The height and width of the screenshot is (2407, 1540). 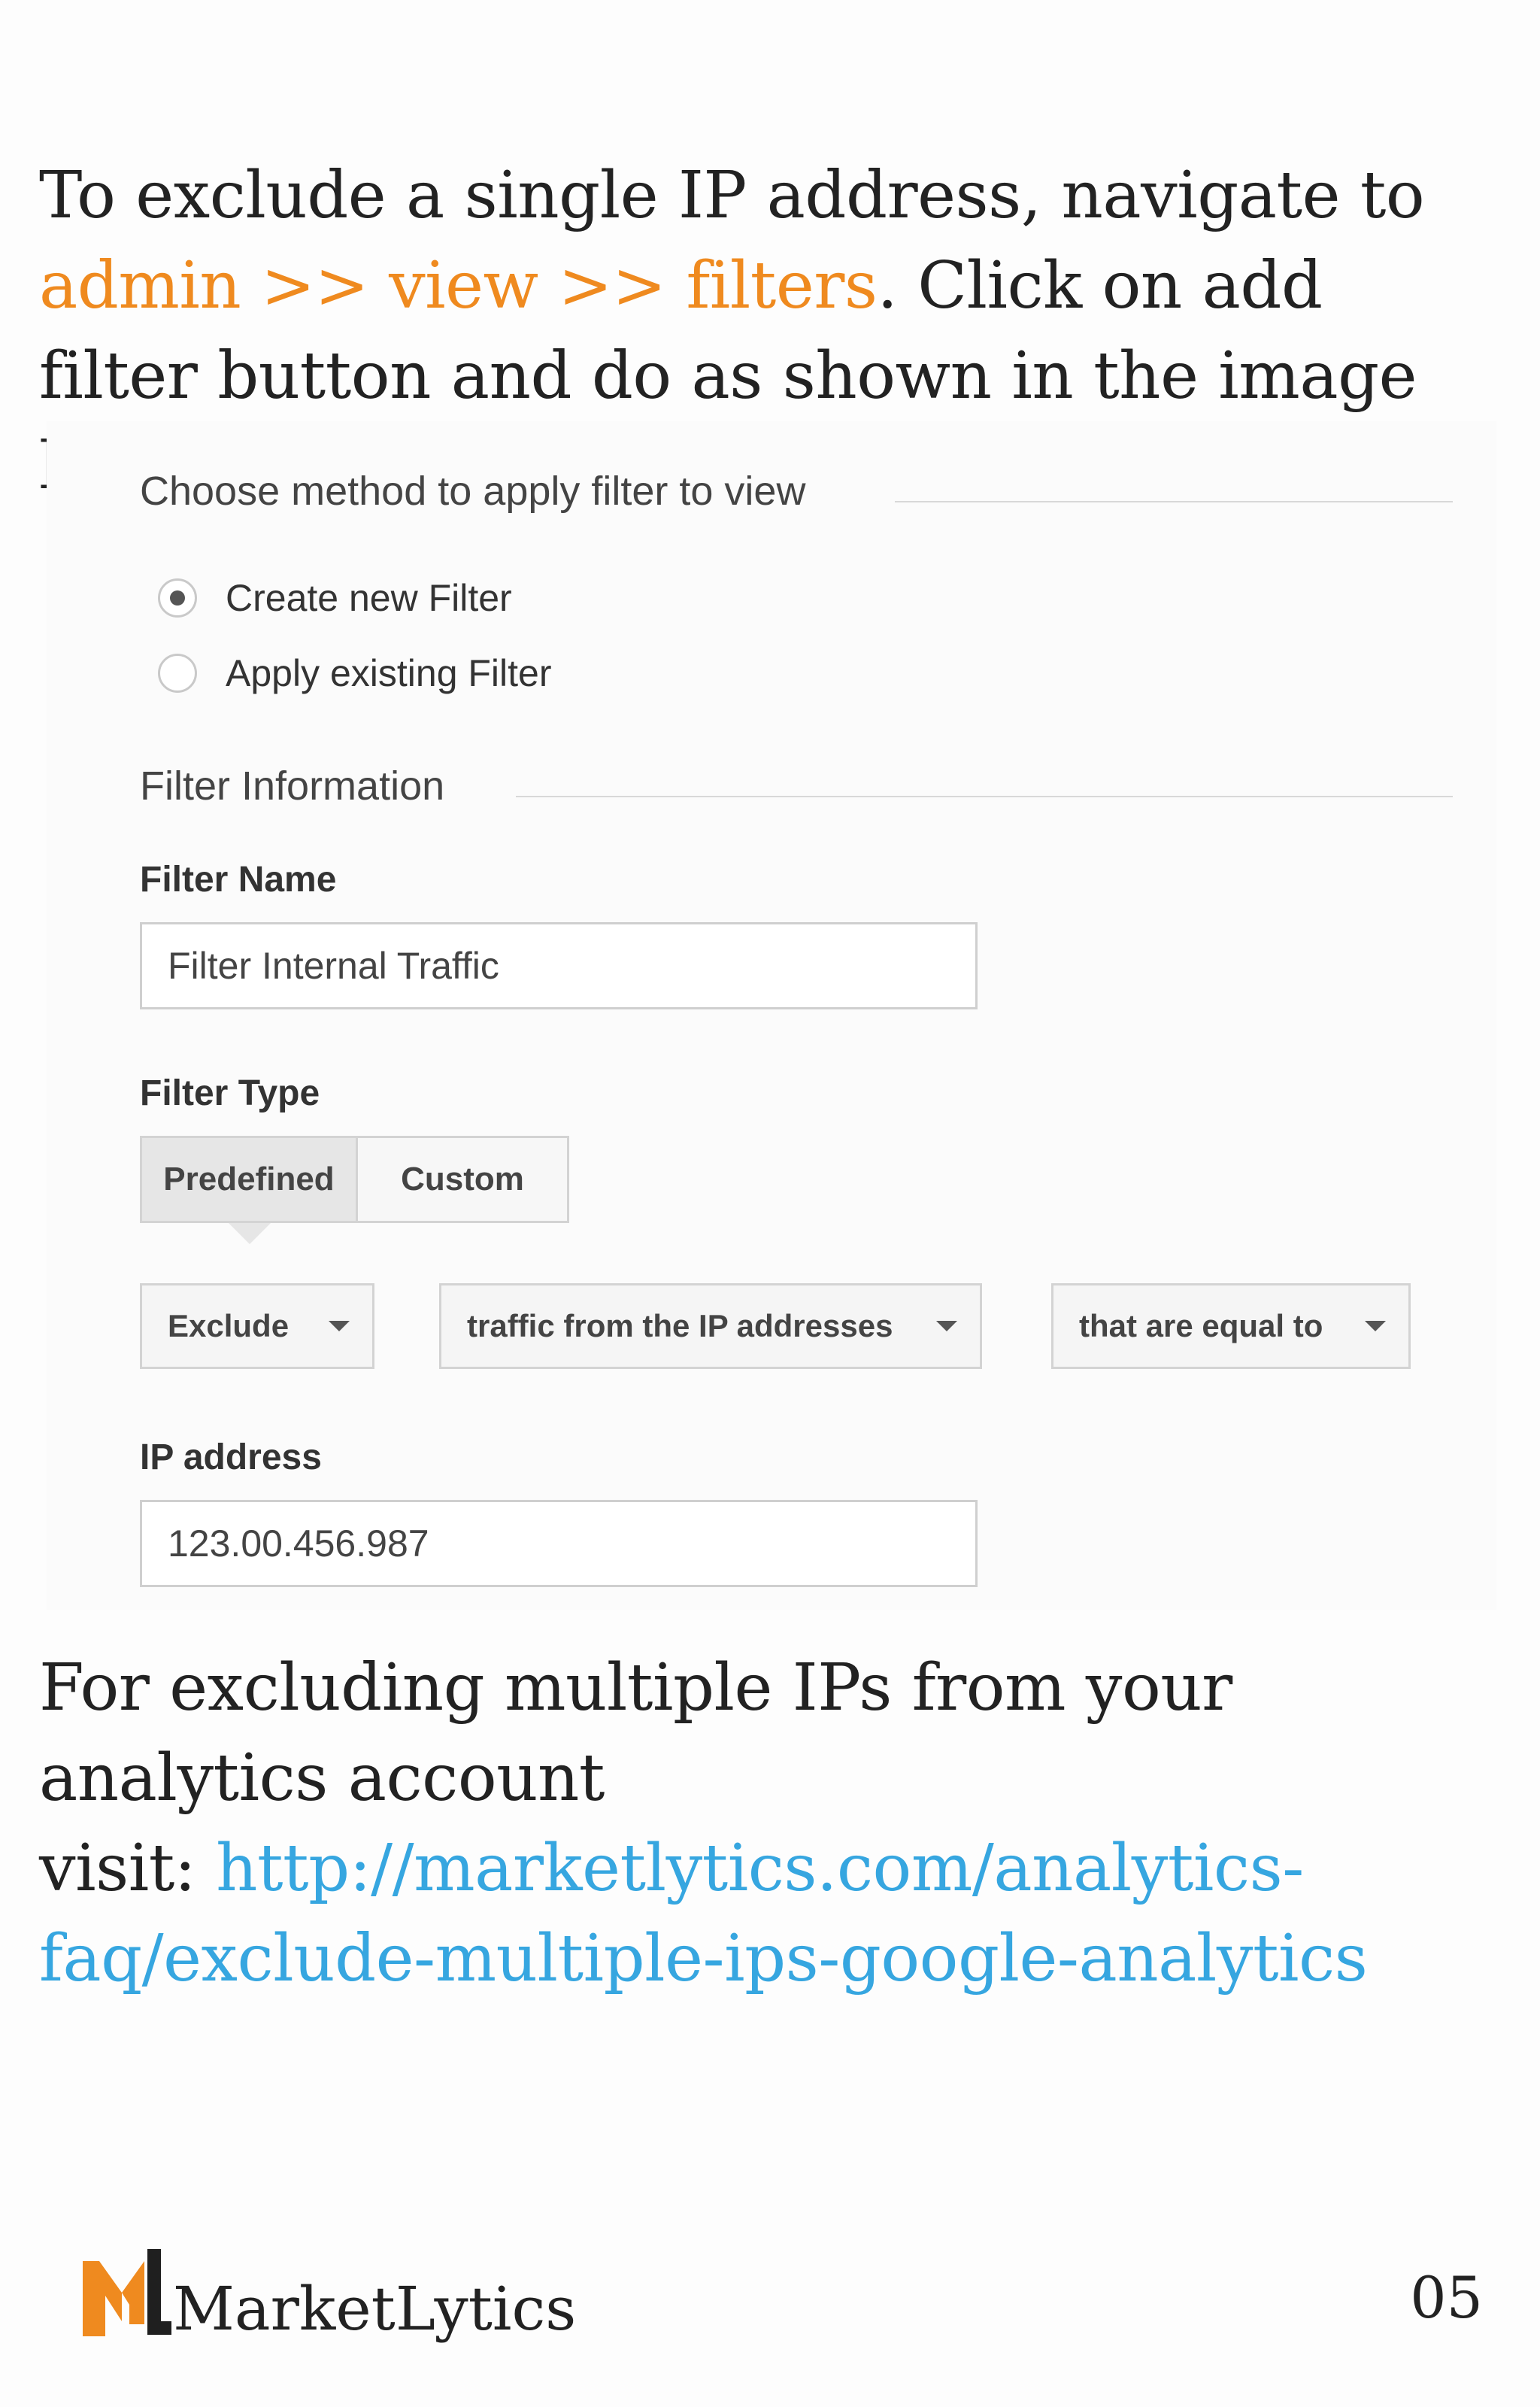 What do you see at coordinates (250, 1179) in the screenshot?
I see `tab-predefined: Predefined` at bounding box center [250, 1179].